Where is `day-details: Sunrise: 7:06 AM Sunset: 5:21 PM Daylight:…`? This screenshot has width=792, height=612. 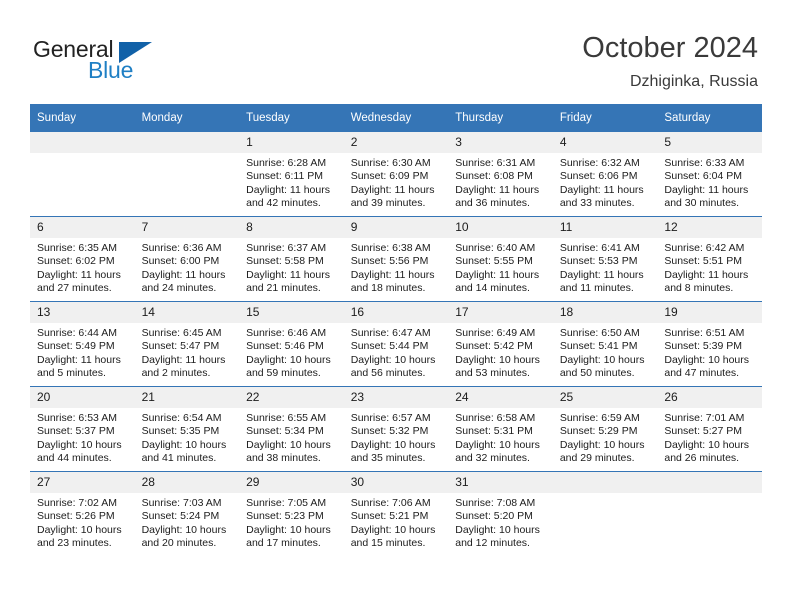
day-details: Sunrise: 7:06 AM Sunset: 5:21 PM Daylight:… is located at coordinates (396, 522).